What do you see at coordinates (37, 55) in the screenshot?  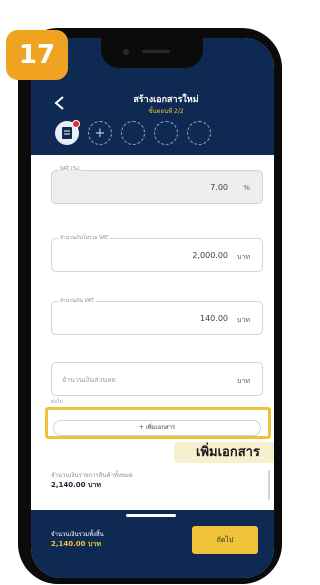 I see `tutorial-step-badge: 17` at bounding box center [37, 55].